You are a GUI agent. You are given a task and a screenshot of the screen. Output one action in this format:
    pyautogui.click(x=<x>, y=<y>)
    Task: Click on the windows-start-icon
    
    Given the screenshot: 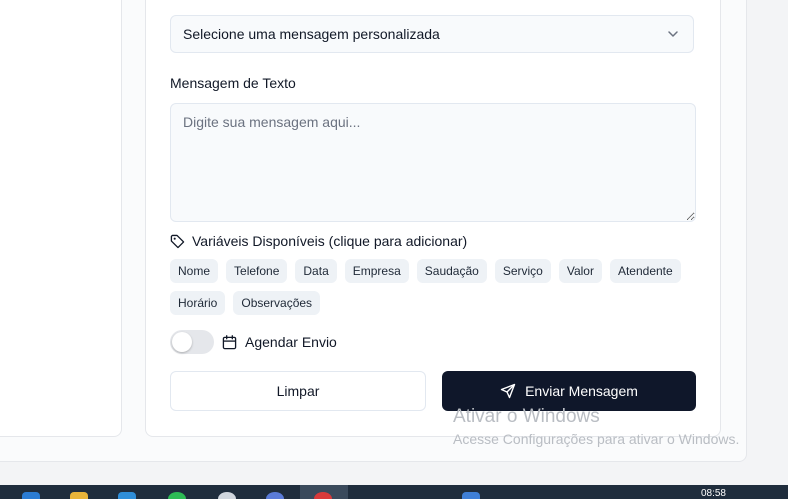 What is the action you would take?
    pyautogui.click(x=31, y=495)
    